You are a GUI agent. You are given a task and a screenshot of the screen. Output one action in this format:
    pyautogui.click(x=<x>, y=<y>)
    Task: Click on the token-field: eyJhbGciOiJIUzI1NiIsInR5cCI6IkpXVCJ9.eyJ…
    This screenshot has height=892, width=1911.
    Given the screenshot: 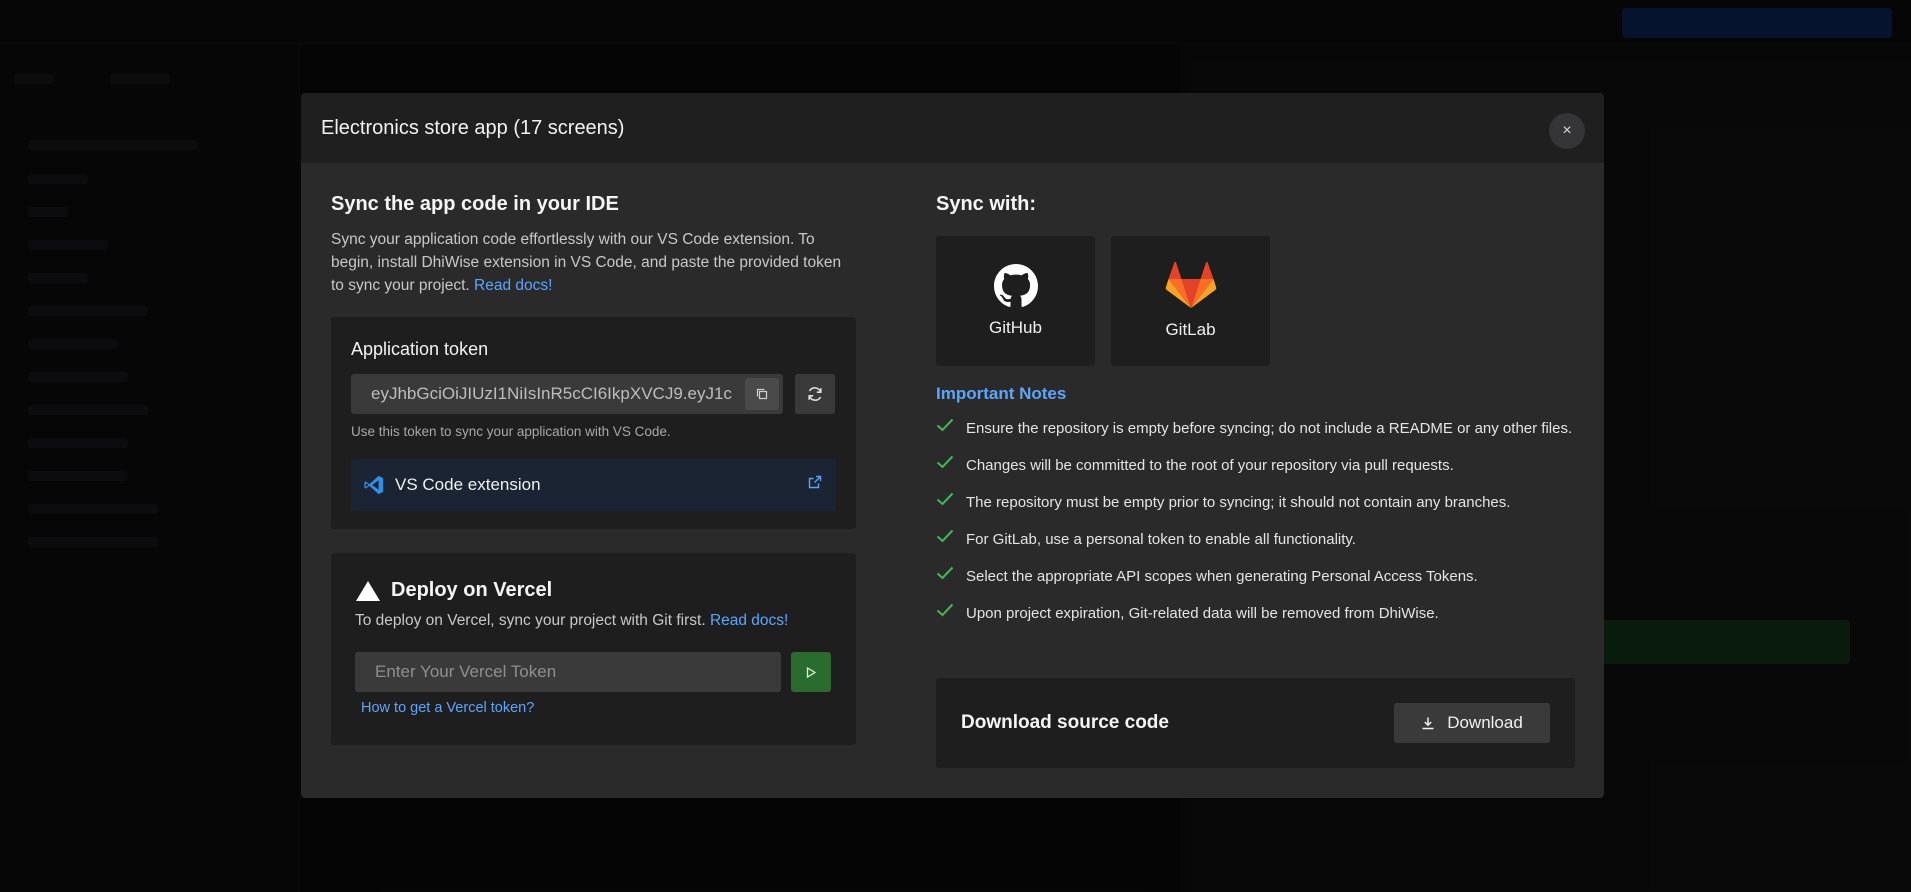 What is the action you would take?
    pyautogui.click(x=567, y=394)
    